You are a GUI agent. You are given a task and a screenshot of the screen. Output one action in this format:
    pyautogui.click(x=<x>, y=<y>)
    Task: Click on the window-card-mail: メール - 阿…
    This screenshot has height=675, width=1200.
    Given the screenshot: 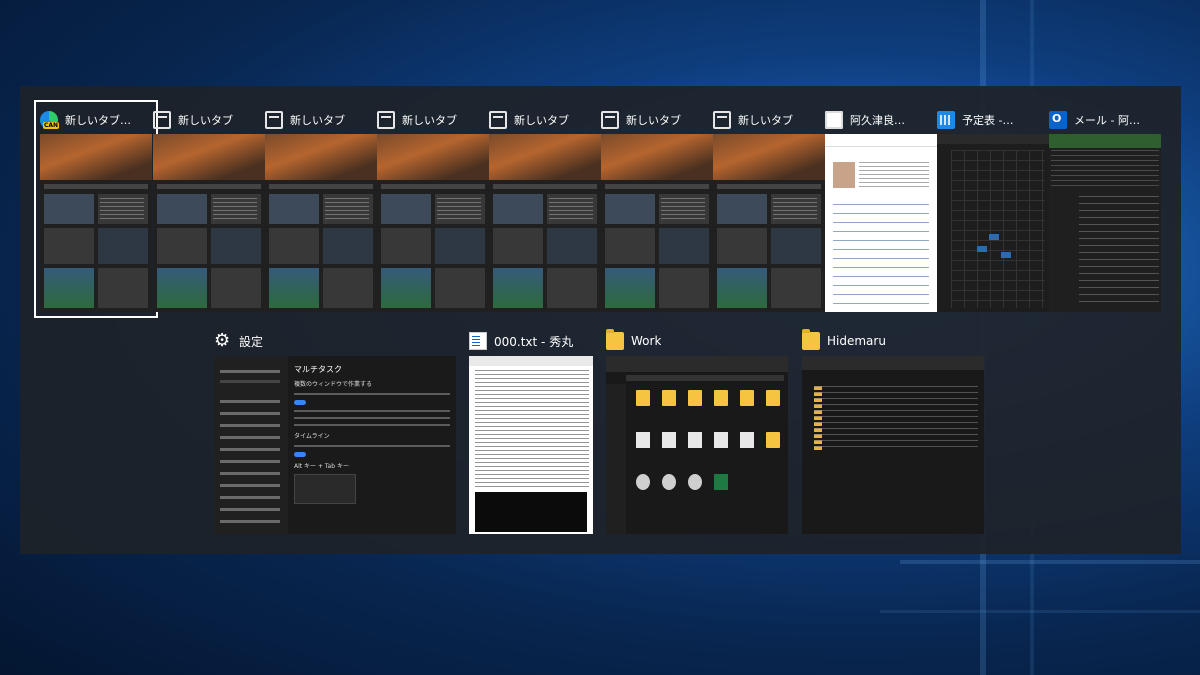 What is the action you would take?
    pyautogui.click(x=1105, y=209)
    